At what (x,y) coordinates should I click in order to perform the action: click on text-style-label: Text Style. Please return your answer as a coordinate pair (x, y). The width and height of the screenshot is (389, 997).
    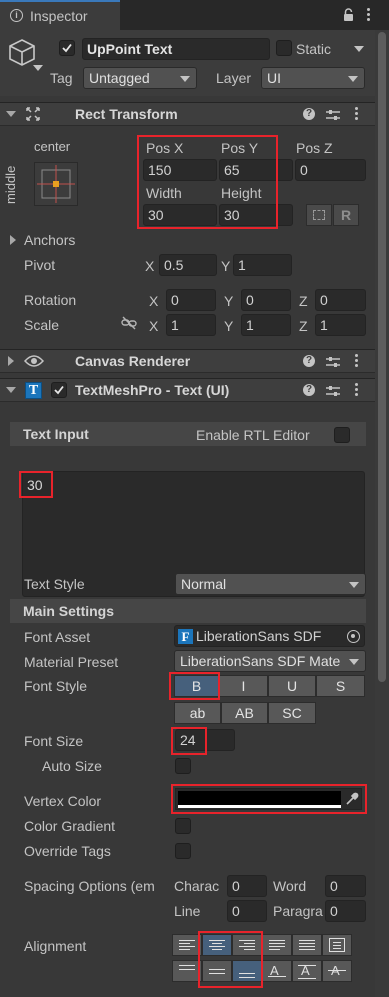
    Looking at the image, I should click on (54, 584).